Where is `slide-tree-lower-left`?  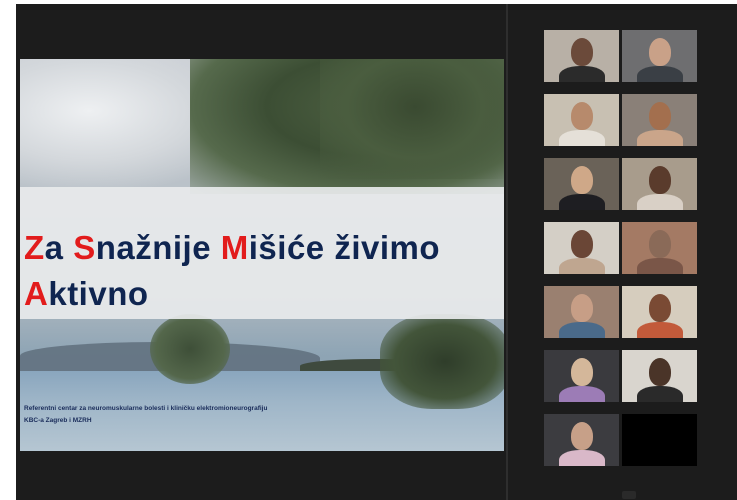
slide-tree-lower-left is located at coordinates (190, 349).